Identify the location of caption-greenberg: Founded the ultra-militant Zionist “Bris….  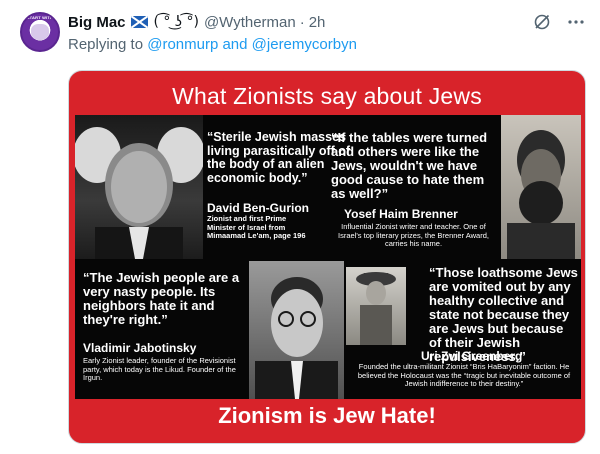
(464, 375).